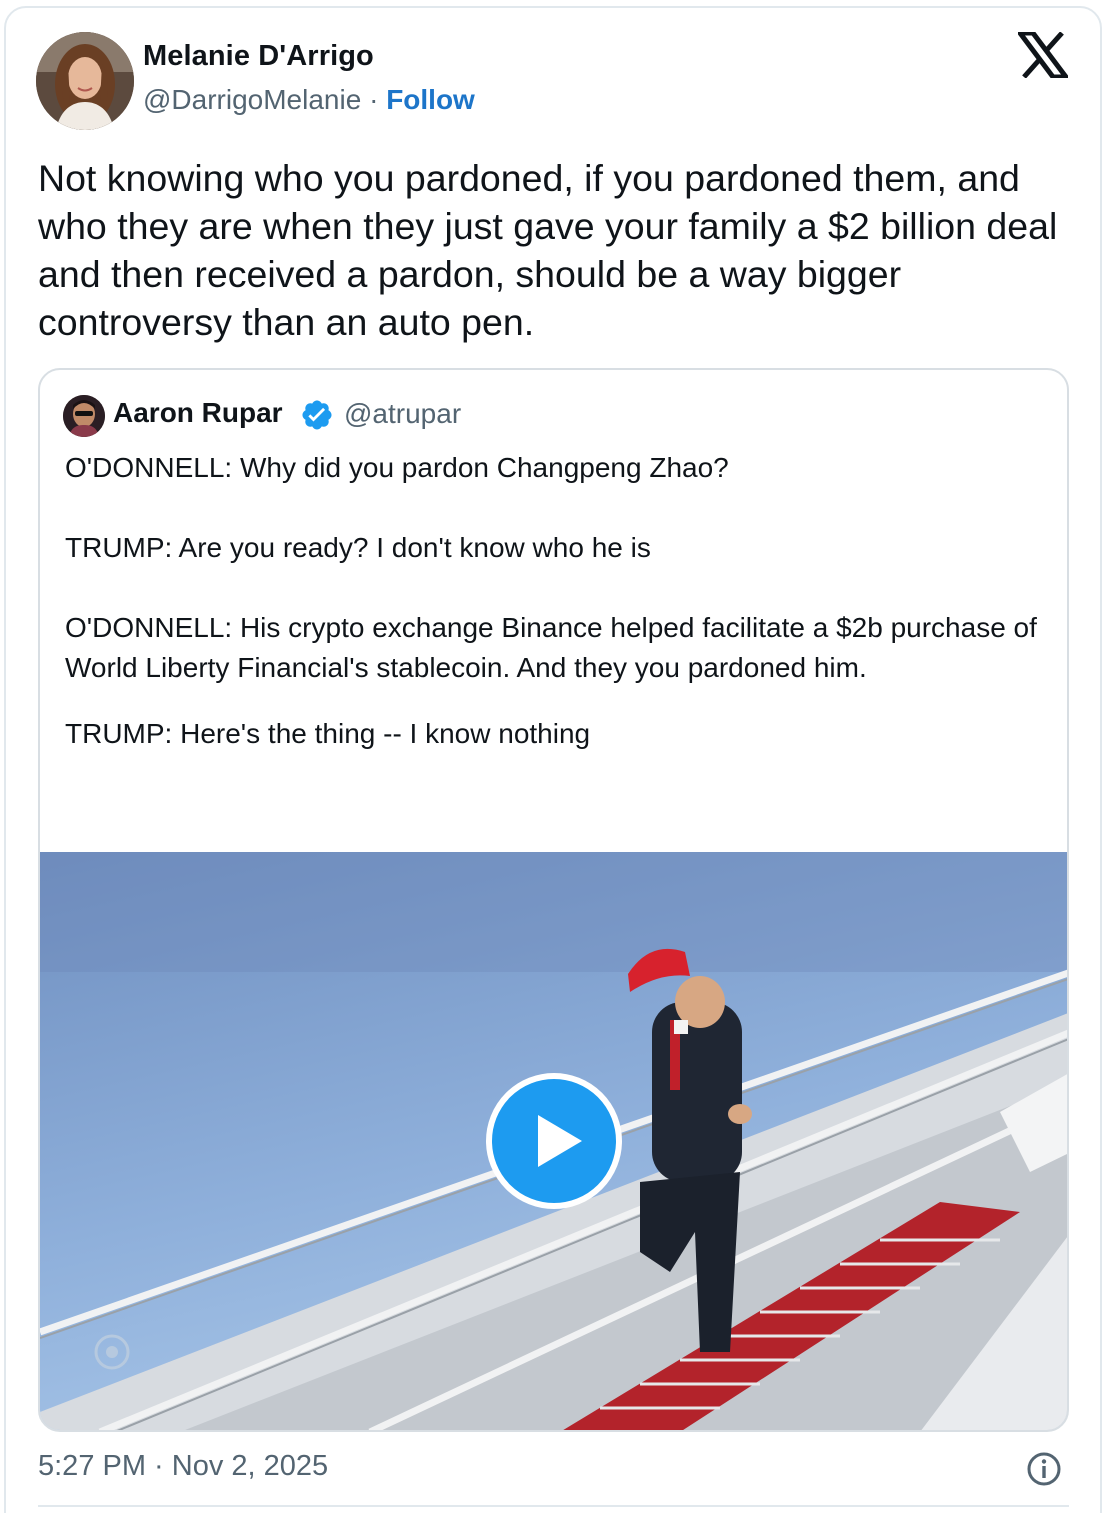 The height and width of the screenshot is (1513, 1115). I want to click on quoted-author-handle: @atrupar, so click(402, 414).